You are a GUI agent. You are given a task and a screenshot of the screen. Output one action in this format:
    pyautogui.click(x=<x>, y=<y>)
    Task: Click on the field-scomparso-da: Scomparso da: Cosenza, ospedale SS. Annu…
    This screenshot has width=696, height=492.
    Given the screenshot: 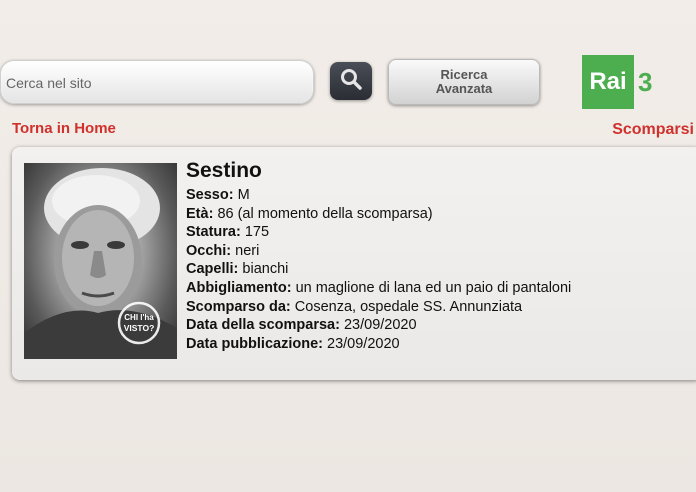 What is the action you would take?
    pyautogui.click(x=378, y=307)
    